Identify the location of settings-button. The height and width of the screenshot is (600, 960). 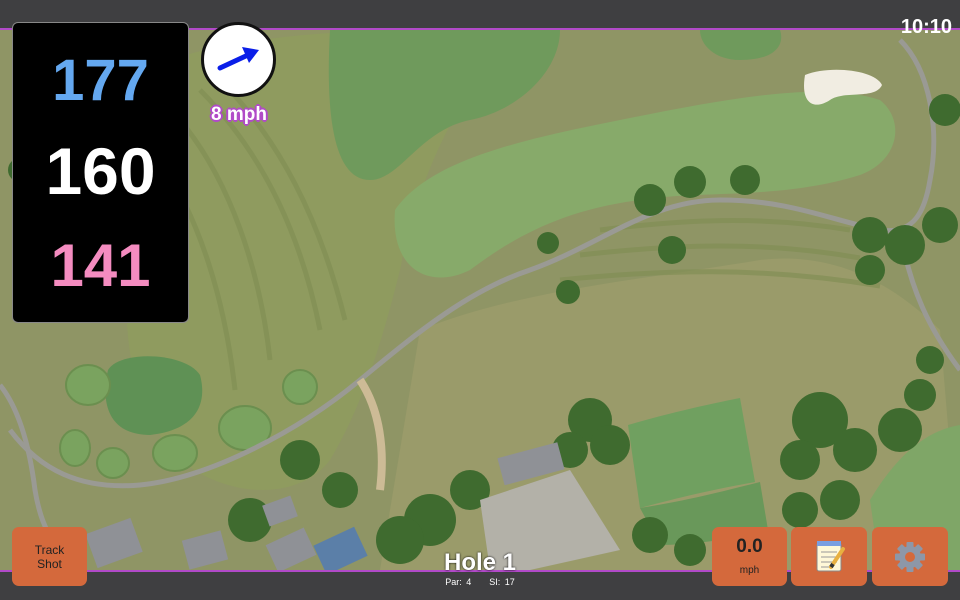
(910, 556).